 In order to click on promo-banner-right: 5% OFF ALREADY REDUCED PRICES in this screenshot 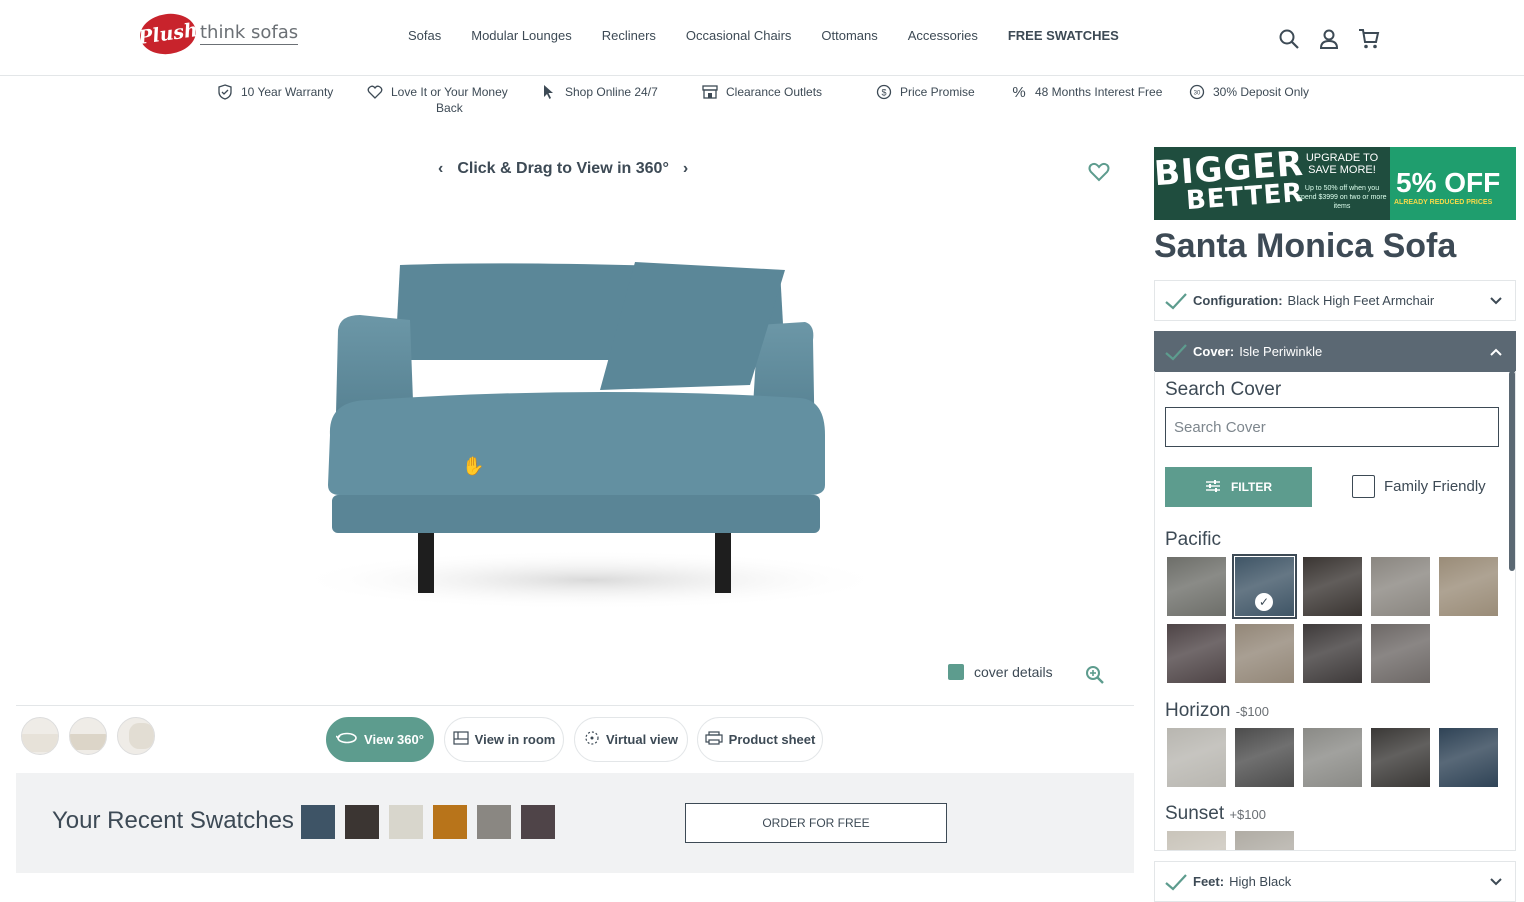, I will do `click(1453, 183)`.